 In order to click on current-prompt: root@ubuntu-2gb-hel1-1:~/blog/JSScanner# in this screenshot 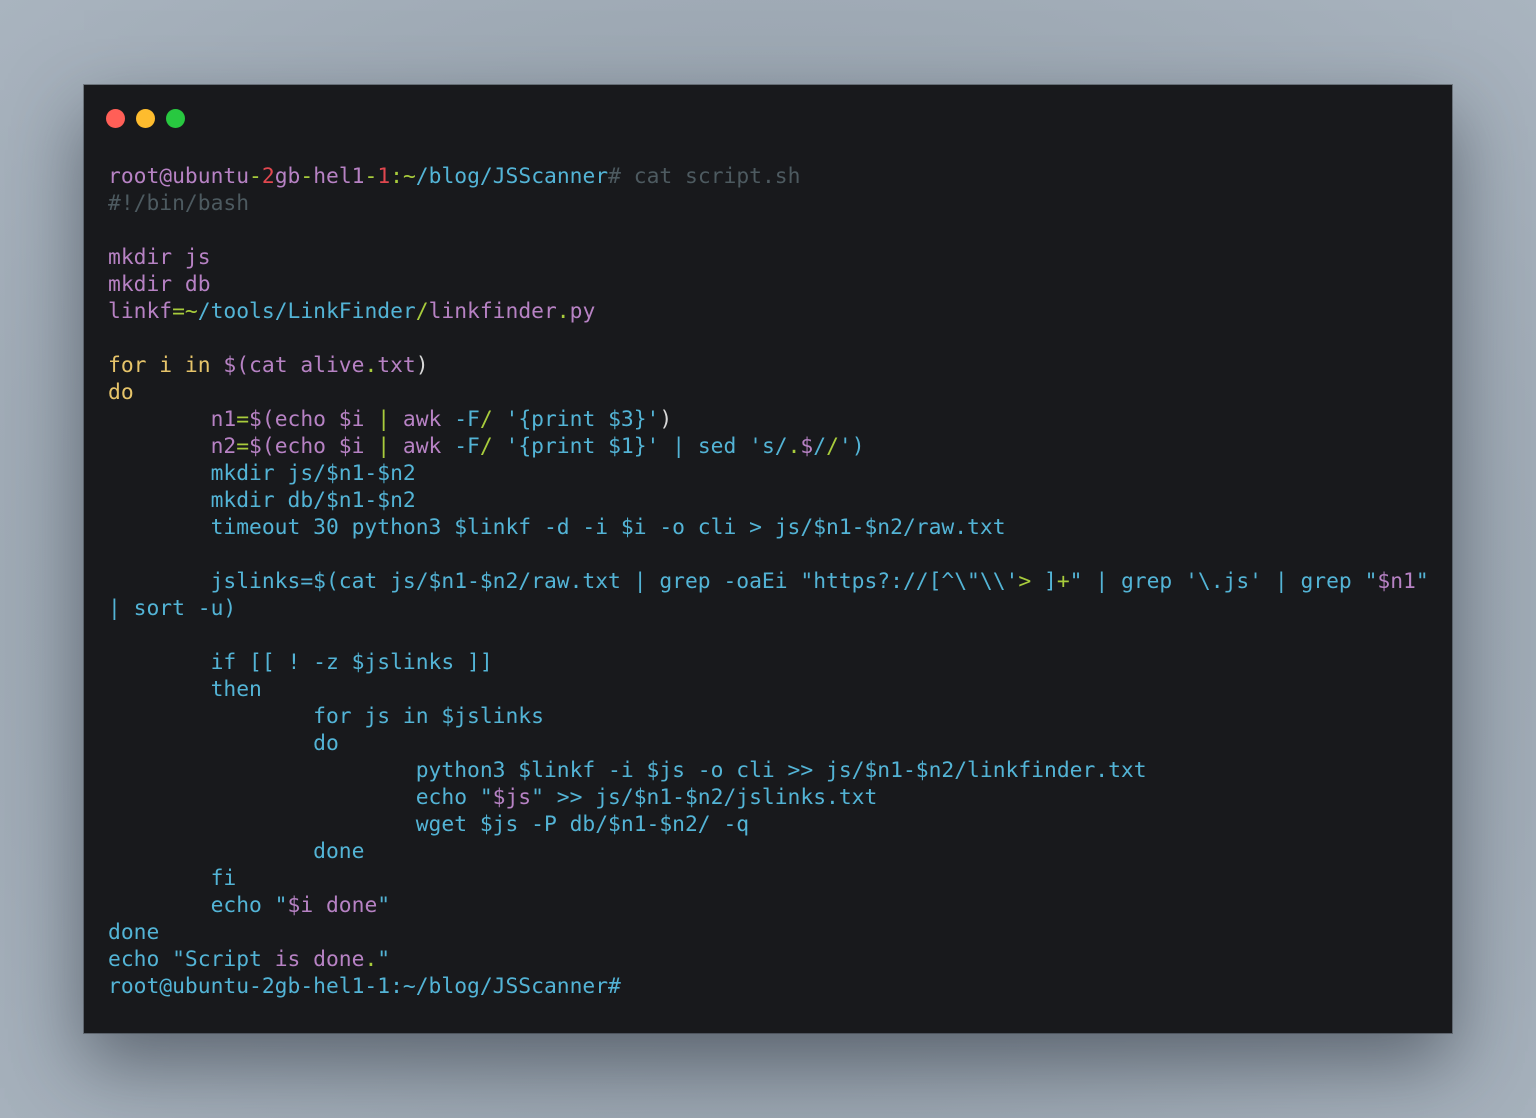, I will do `click(770, 986)`.